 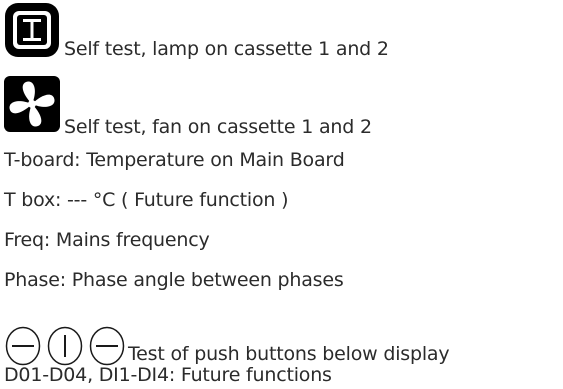 I want to click on lamp-test-label: Self test, lamp on cassette 1 and 2, so click(x=226, y=49).